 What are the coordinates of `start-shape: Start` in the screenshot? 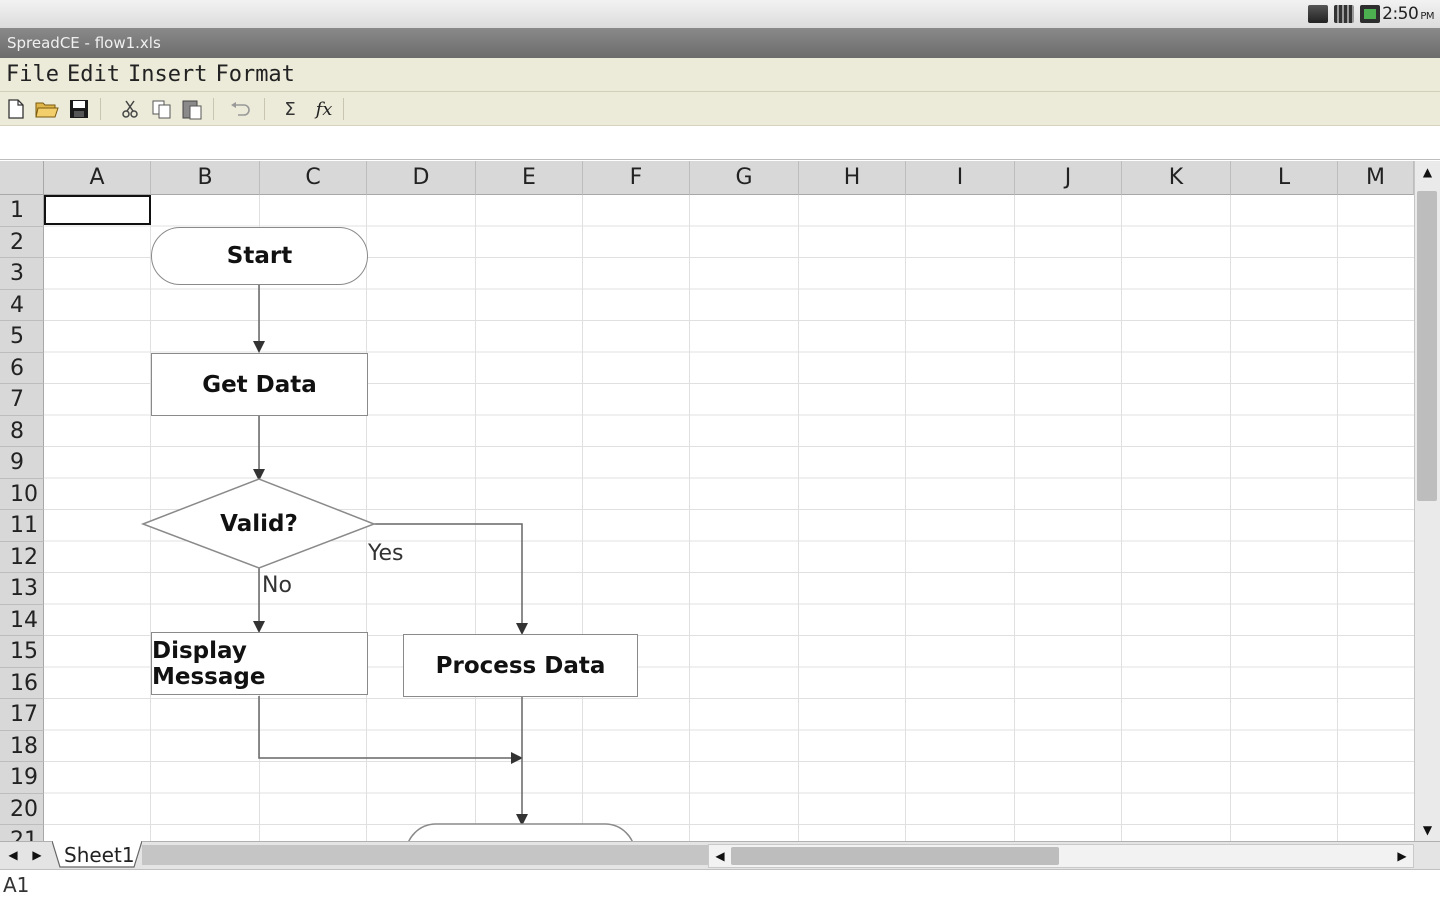 It's located at (259, 256).